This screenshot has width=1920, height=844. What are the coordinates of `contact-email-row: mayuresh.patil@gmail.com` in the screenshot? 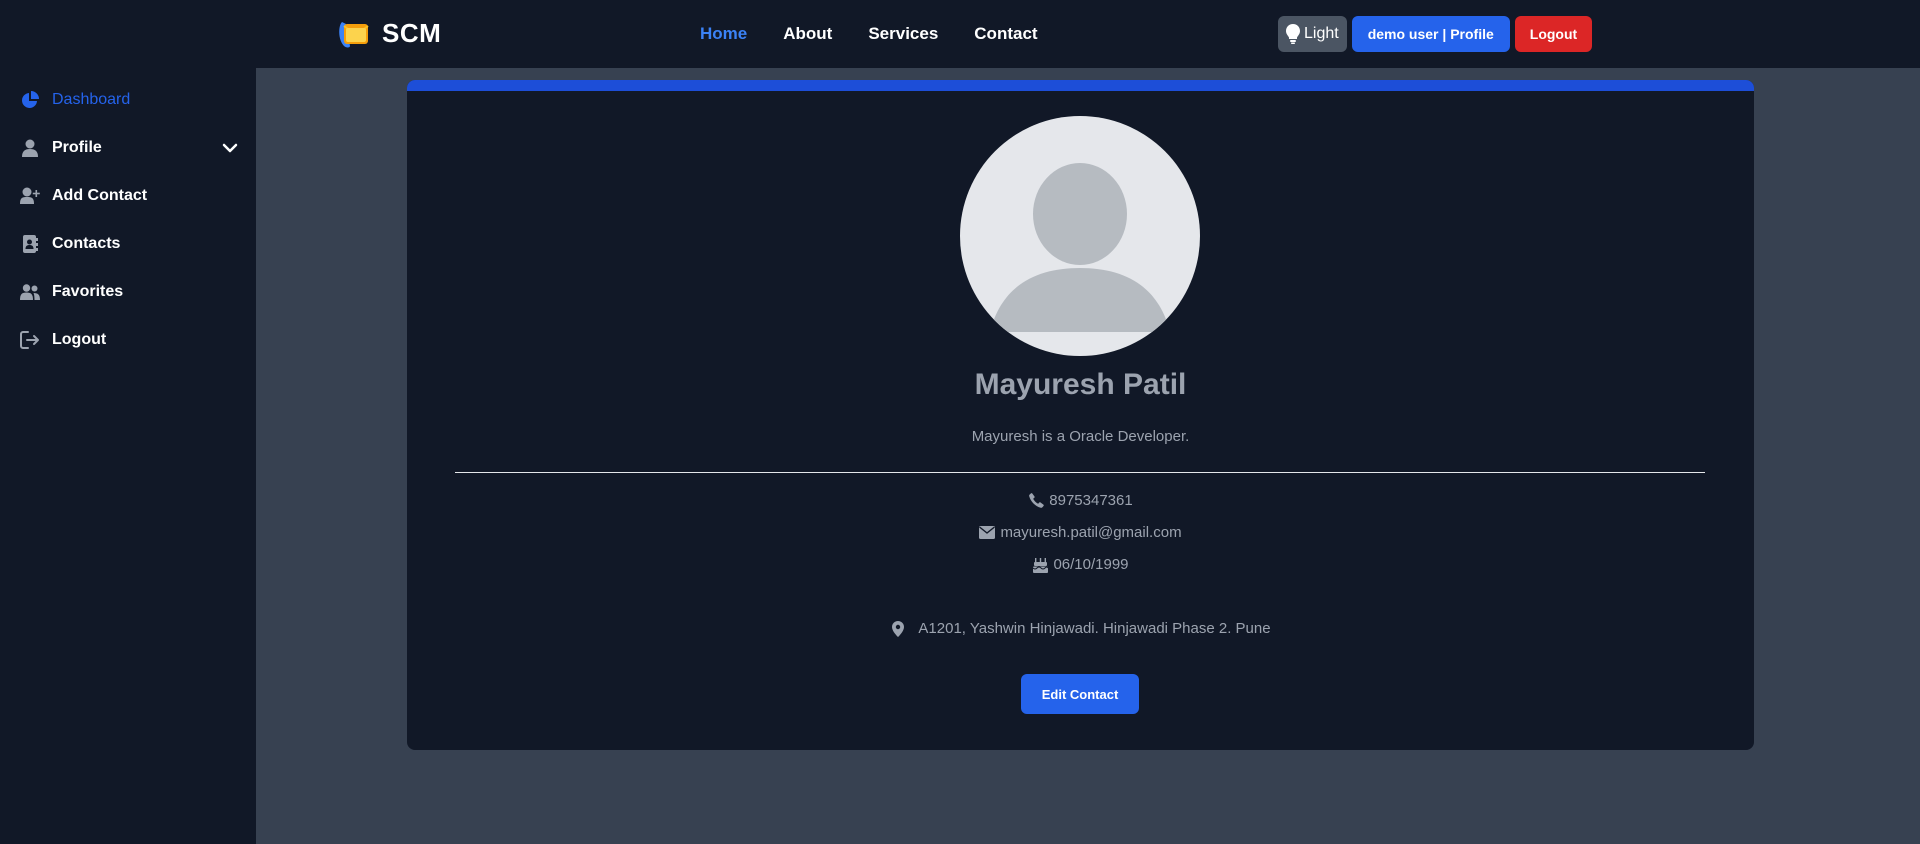 It's located at (1080, 532).